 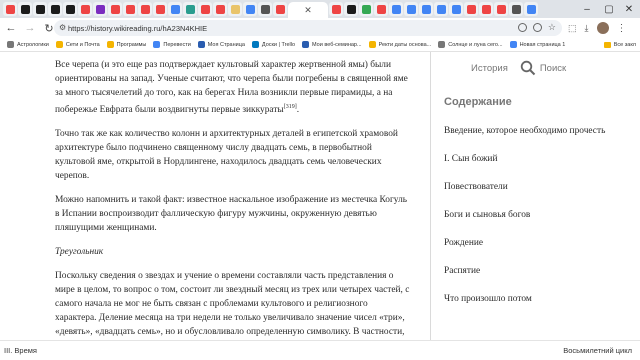 I want to click on star-icon: ☆, so click(x=552, y=27).